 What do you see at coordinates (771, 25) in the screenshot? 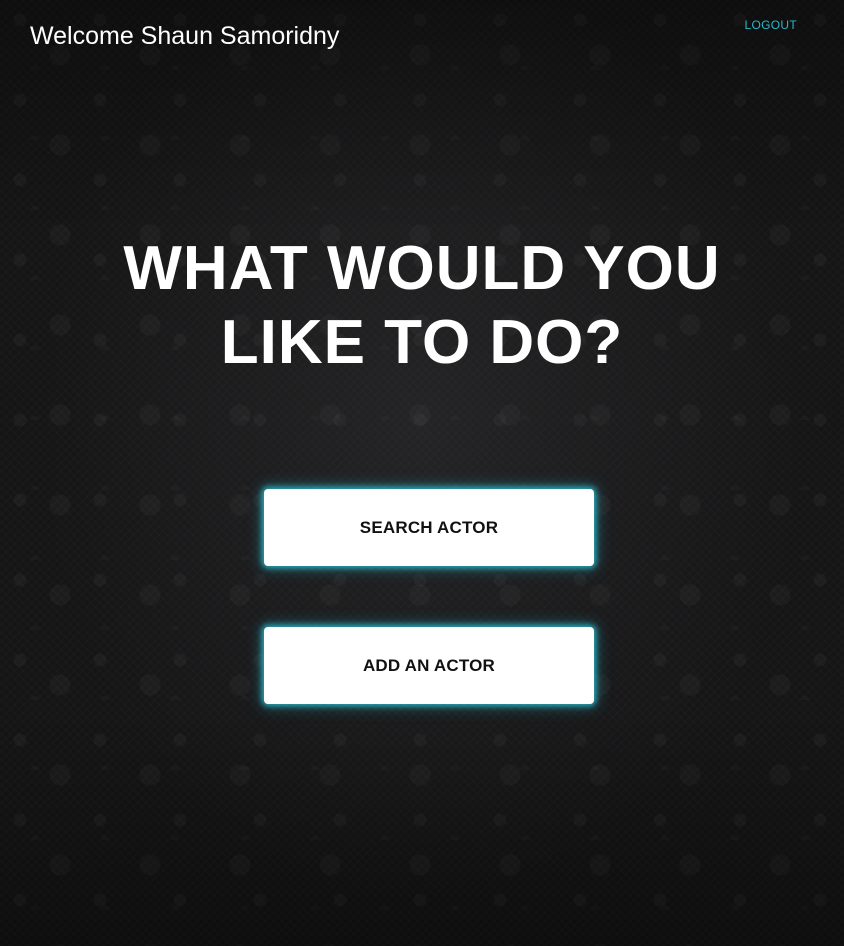
I see `logout-link: LOGOUT` at bounding box center [771, 25].